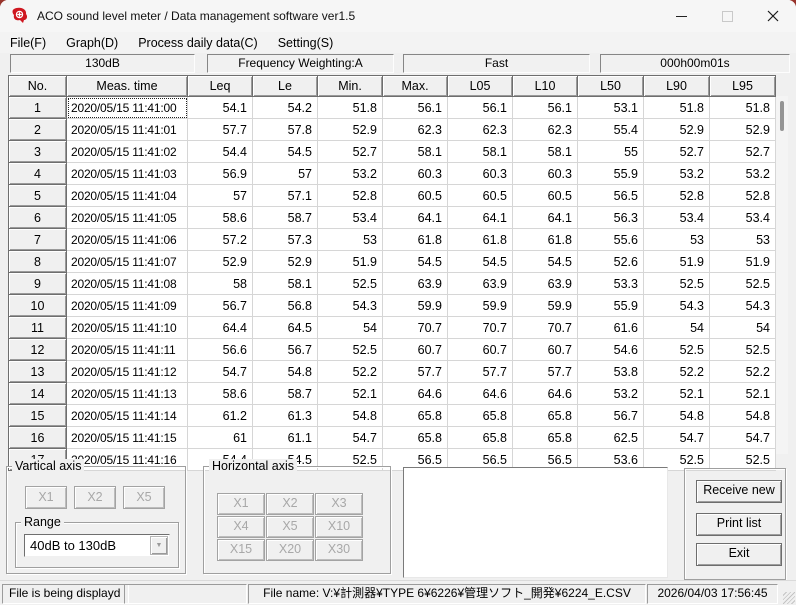 The image size is (796, 605). What do you see at coordinates (415, 86) in the screenshot?
I see `col-header-max: Max.` at bounding box center [415, 86].